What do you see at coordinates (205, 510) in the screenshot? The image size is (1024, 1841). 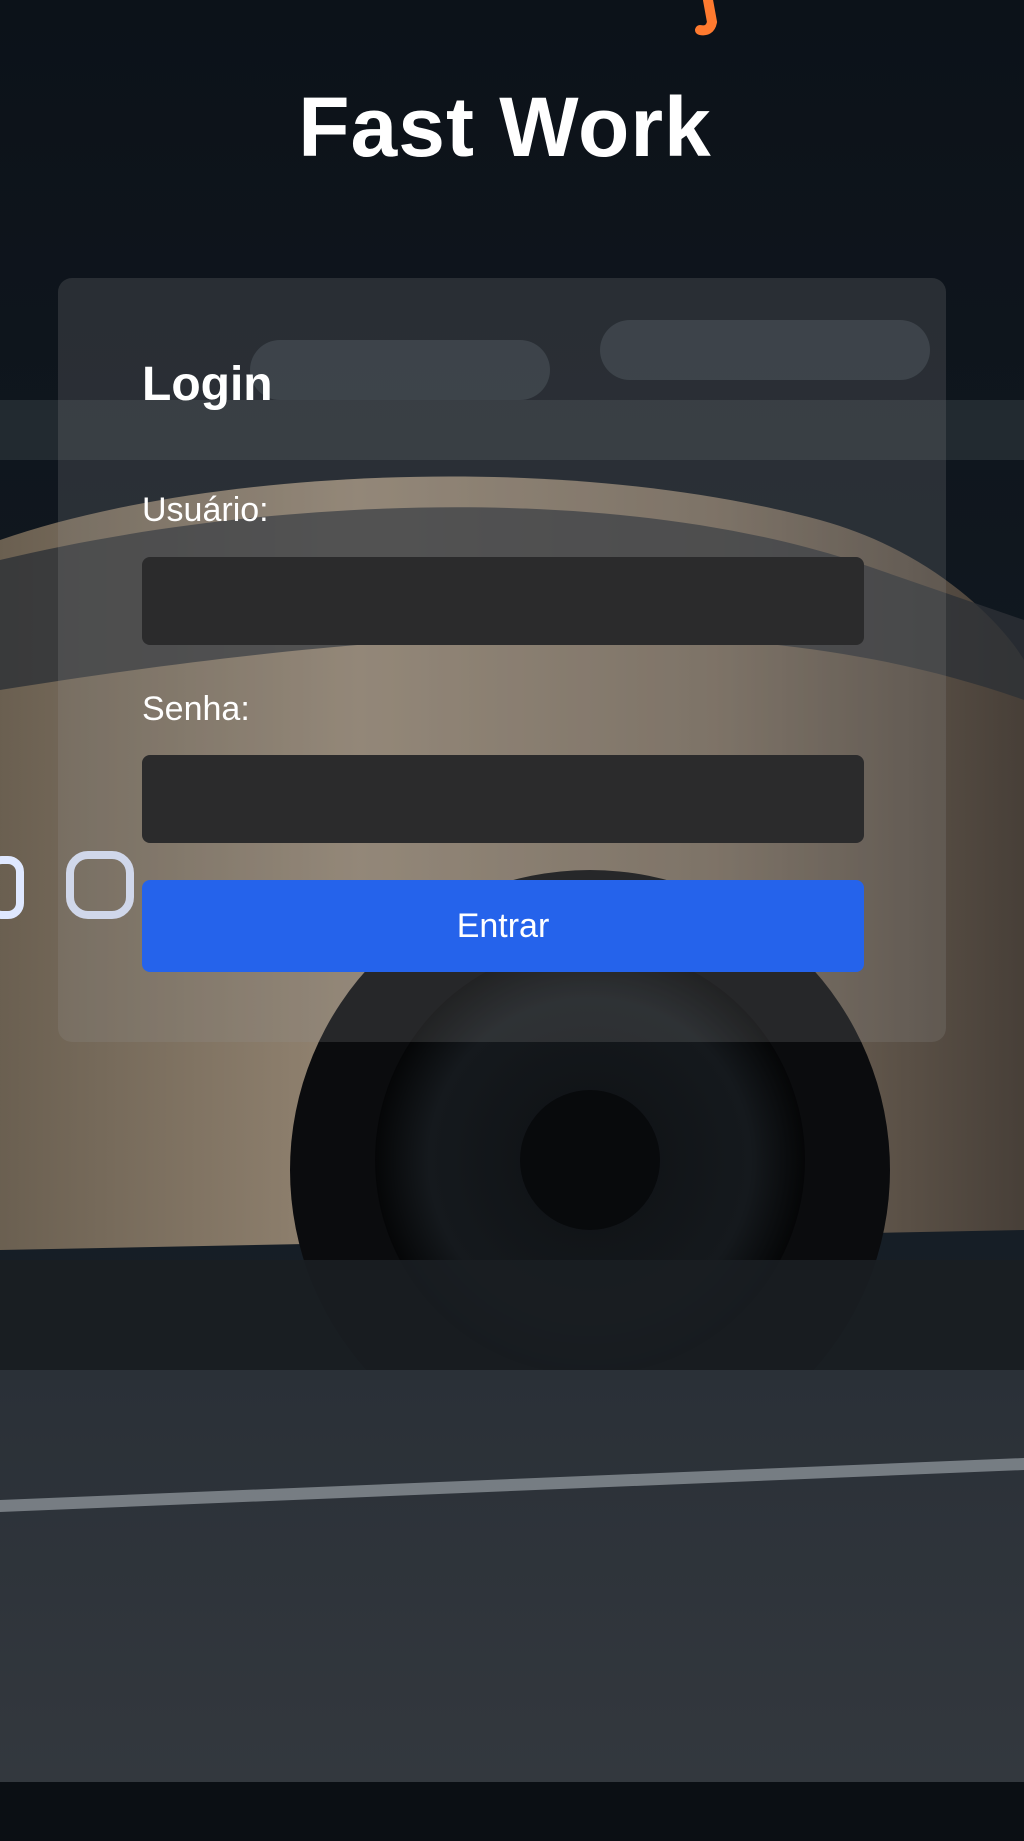 I see `username-label: Usuário:` at bounding box center [205, 510].